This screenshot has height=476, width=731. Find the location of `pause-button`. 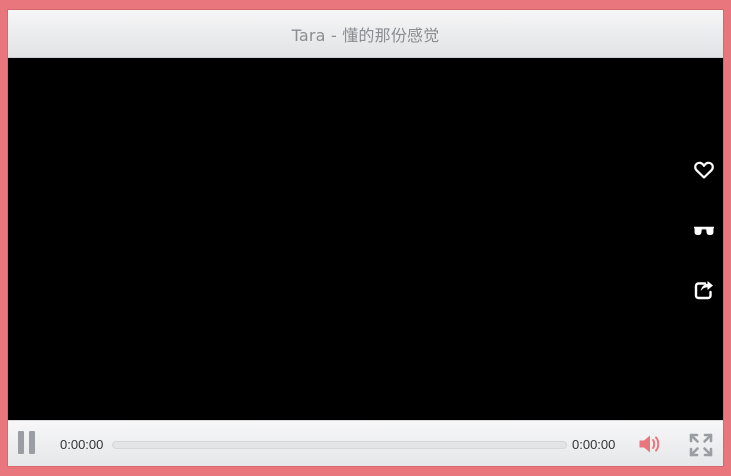

pause-button is located at coordinates (28, 443).